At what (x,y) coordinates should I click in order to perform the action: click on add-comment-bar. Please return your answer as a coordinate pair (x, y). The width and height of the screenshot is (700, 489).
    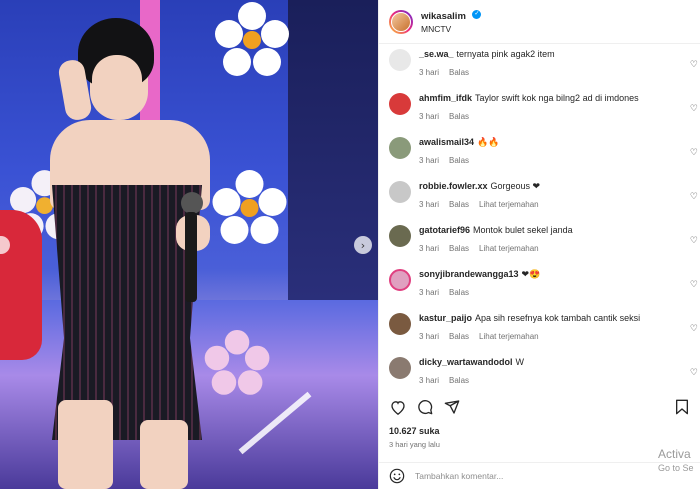
    Looking at the image, I should click on (539, 475).